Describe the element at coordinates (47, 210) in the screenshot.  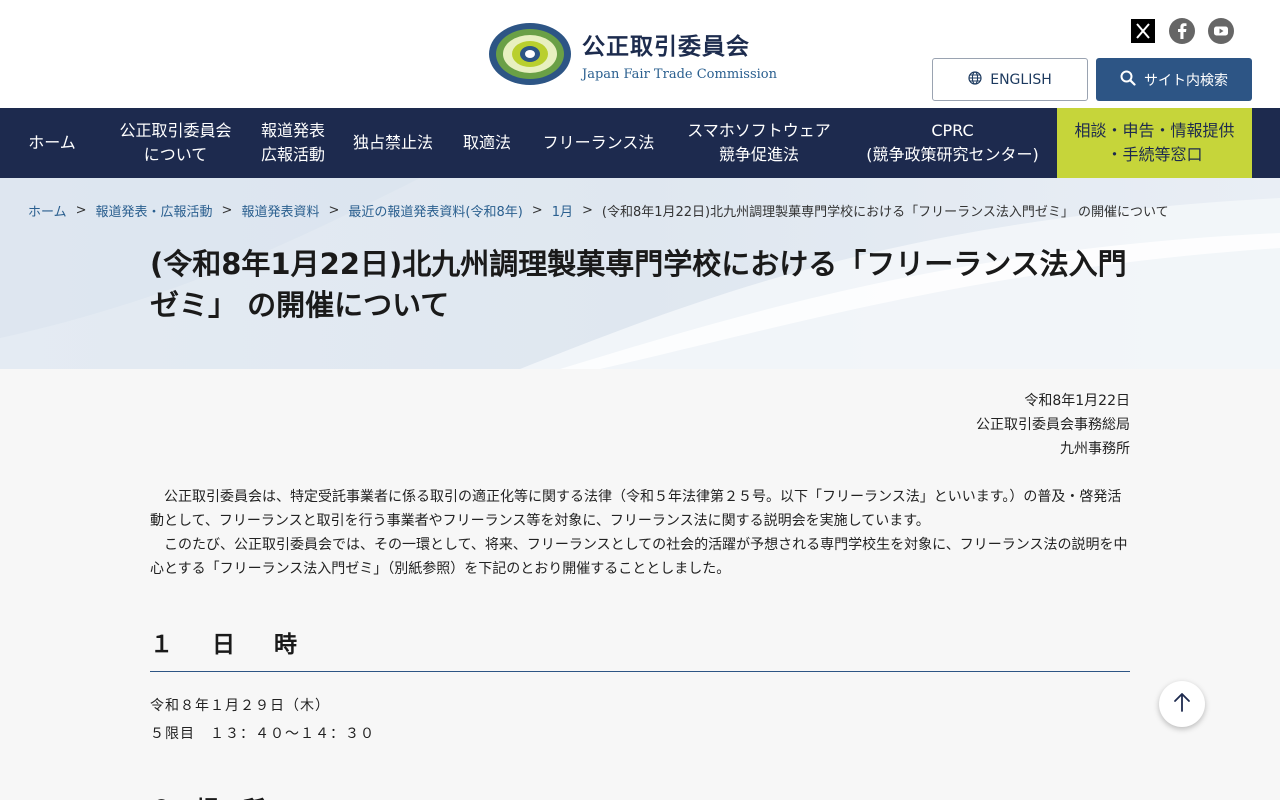
I see `breadcrumb-link-home: ホーム` at that location.